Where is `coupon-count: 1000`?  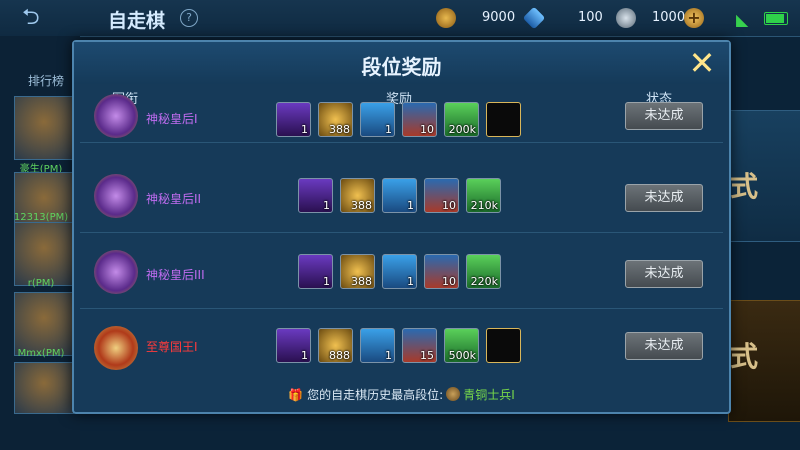 coupon-count: 1000 is located at coordinates (669, 17).